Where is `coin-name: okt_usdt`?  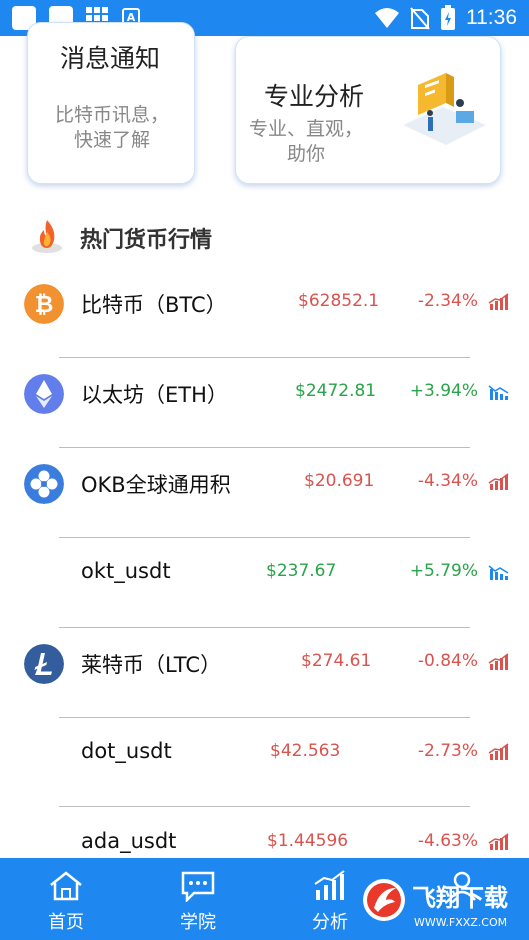 coin-name: okt_usdt is located at coordinates (126, 571).